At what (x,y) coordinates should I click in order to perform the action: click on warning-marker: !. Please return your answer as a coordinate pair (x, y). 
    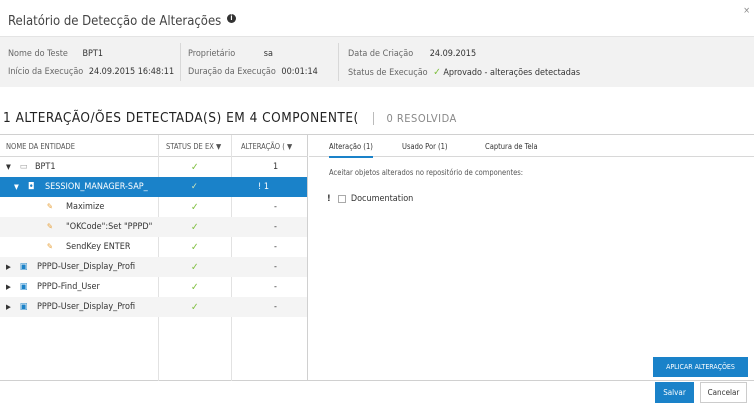
    Looking at the image, I should click on (329, 199).